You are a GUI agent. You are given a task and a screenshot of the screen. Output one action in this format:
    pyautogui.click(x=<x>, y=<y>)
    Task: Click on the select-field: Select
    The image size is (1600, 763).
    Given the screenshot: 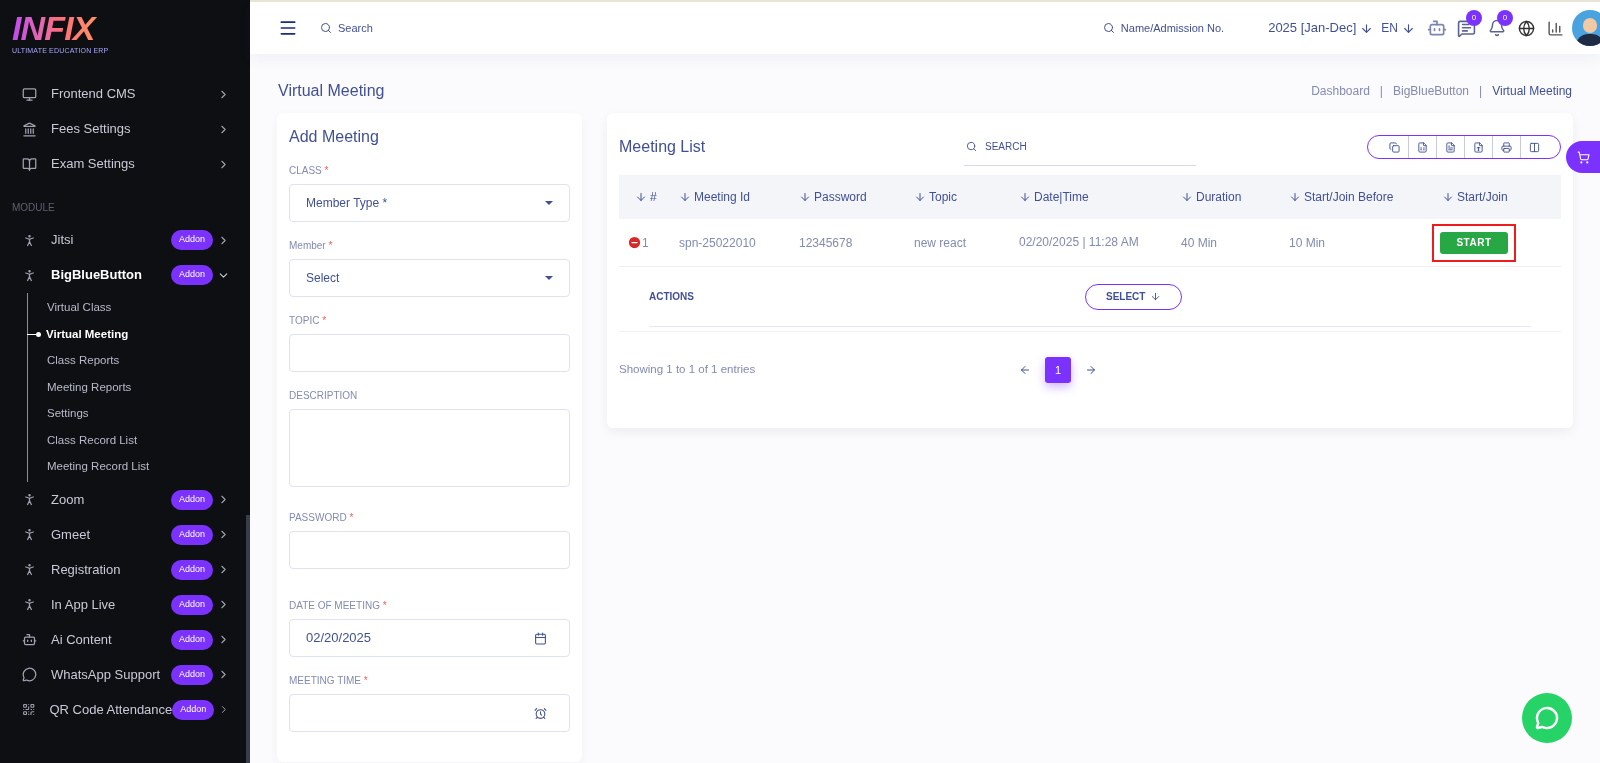 What is the action you would take?
    pyautogui.click(x=429, y=278)
    